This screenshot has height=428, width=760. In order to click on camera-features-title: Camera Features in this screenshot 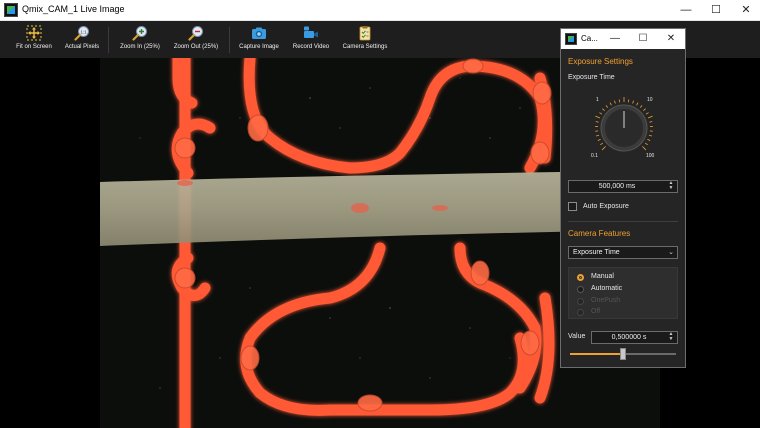, I will do `click(599, 233)`.